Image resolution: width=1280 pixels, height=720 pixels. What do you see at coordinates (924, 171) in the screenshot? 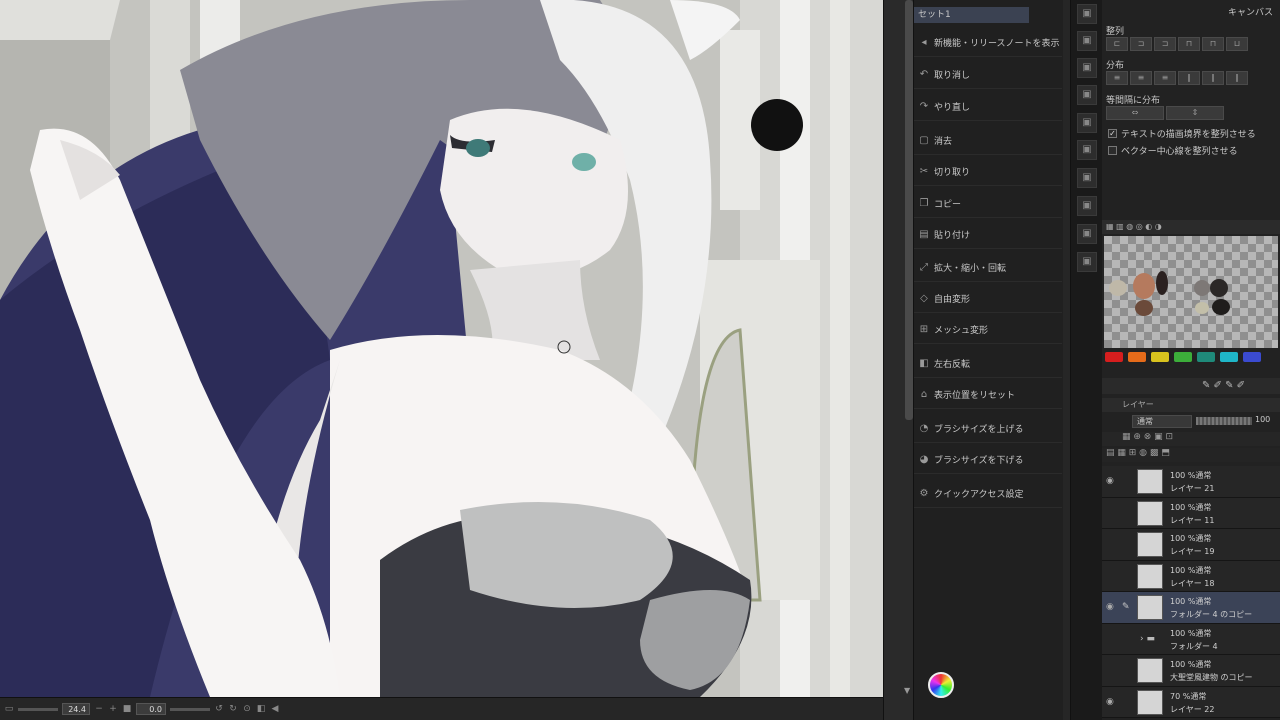
I see `scissors-icon: ✂` at bounding box center [924, 171].